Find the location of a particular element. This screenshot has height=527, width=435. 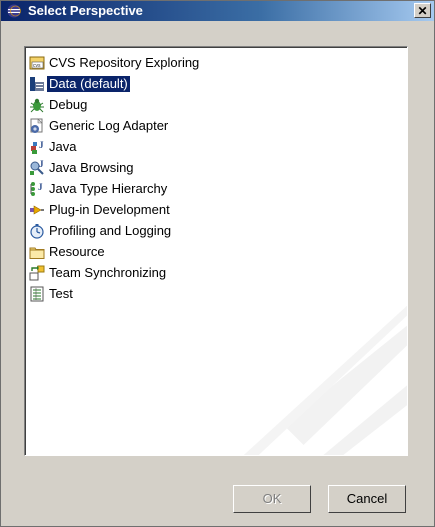

list-item-label: Test is located at coordinates (61, 293).